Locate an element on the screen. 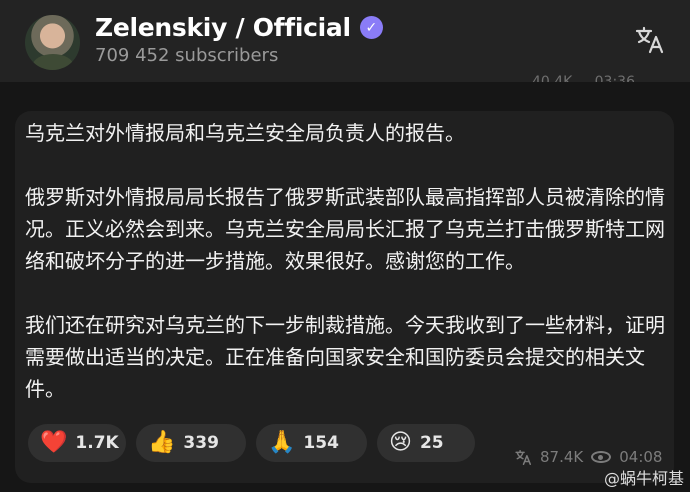 The image size is (690, 492). message-paragraph: 乌克兰对外情报局和乌克兰安全局负责人的报告。 is located at coordinates (245, 133).